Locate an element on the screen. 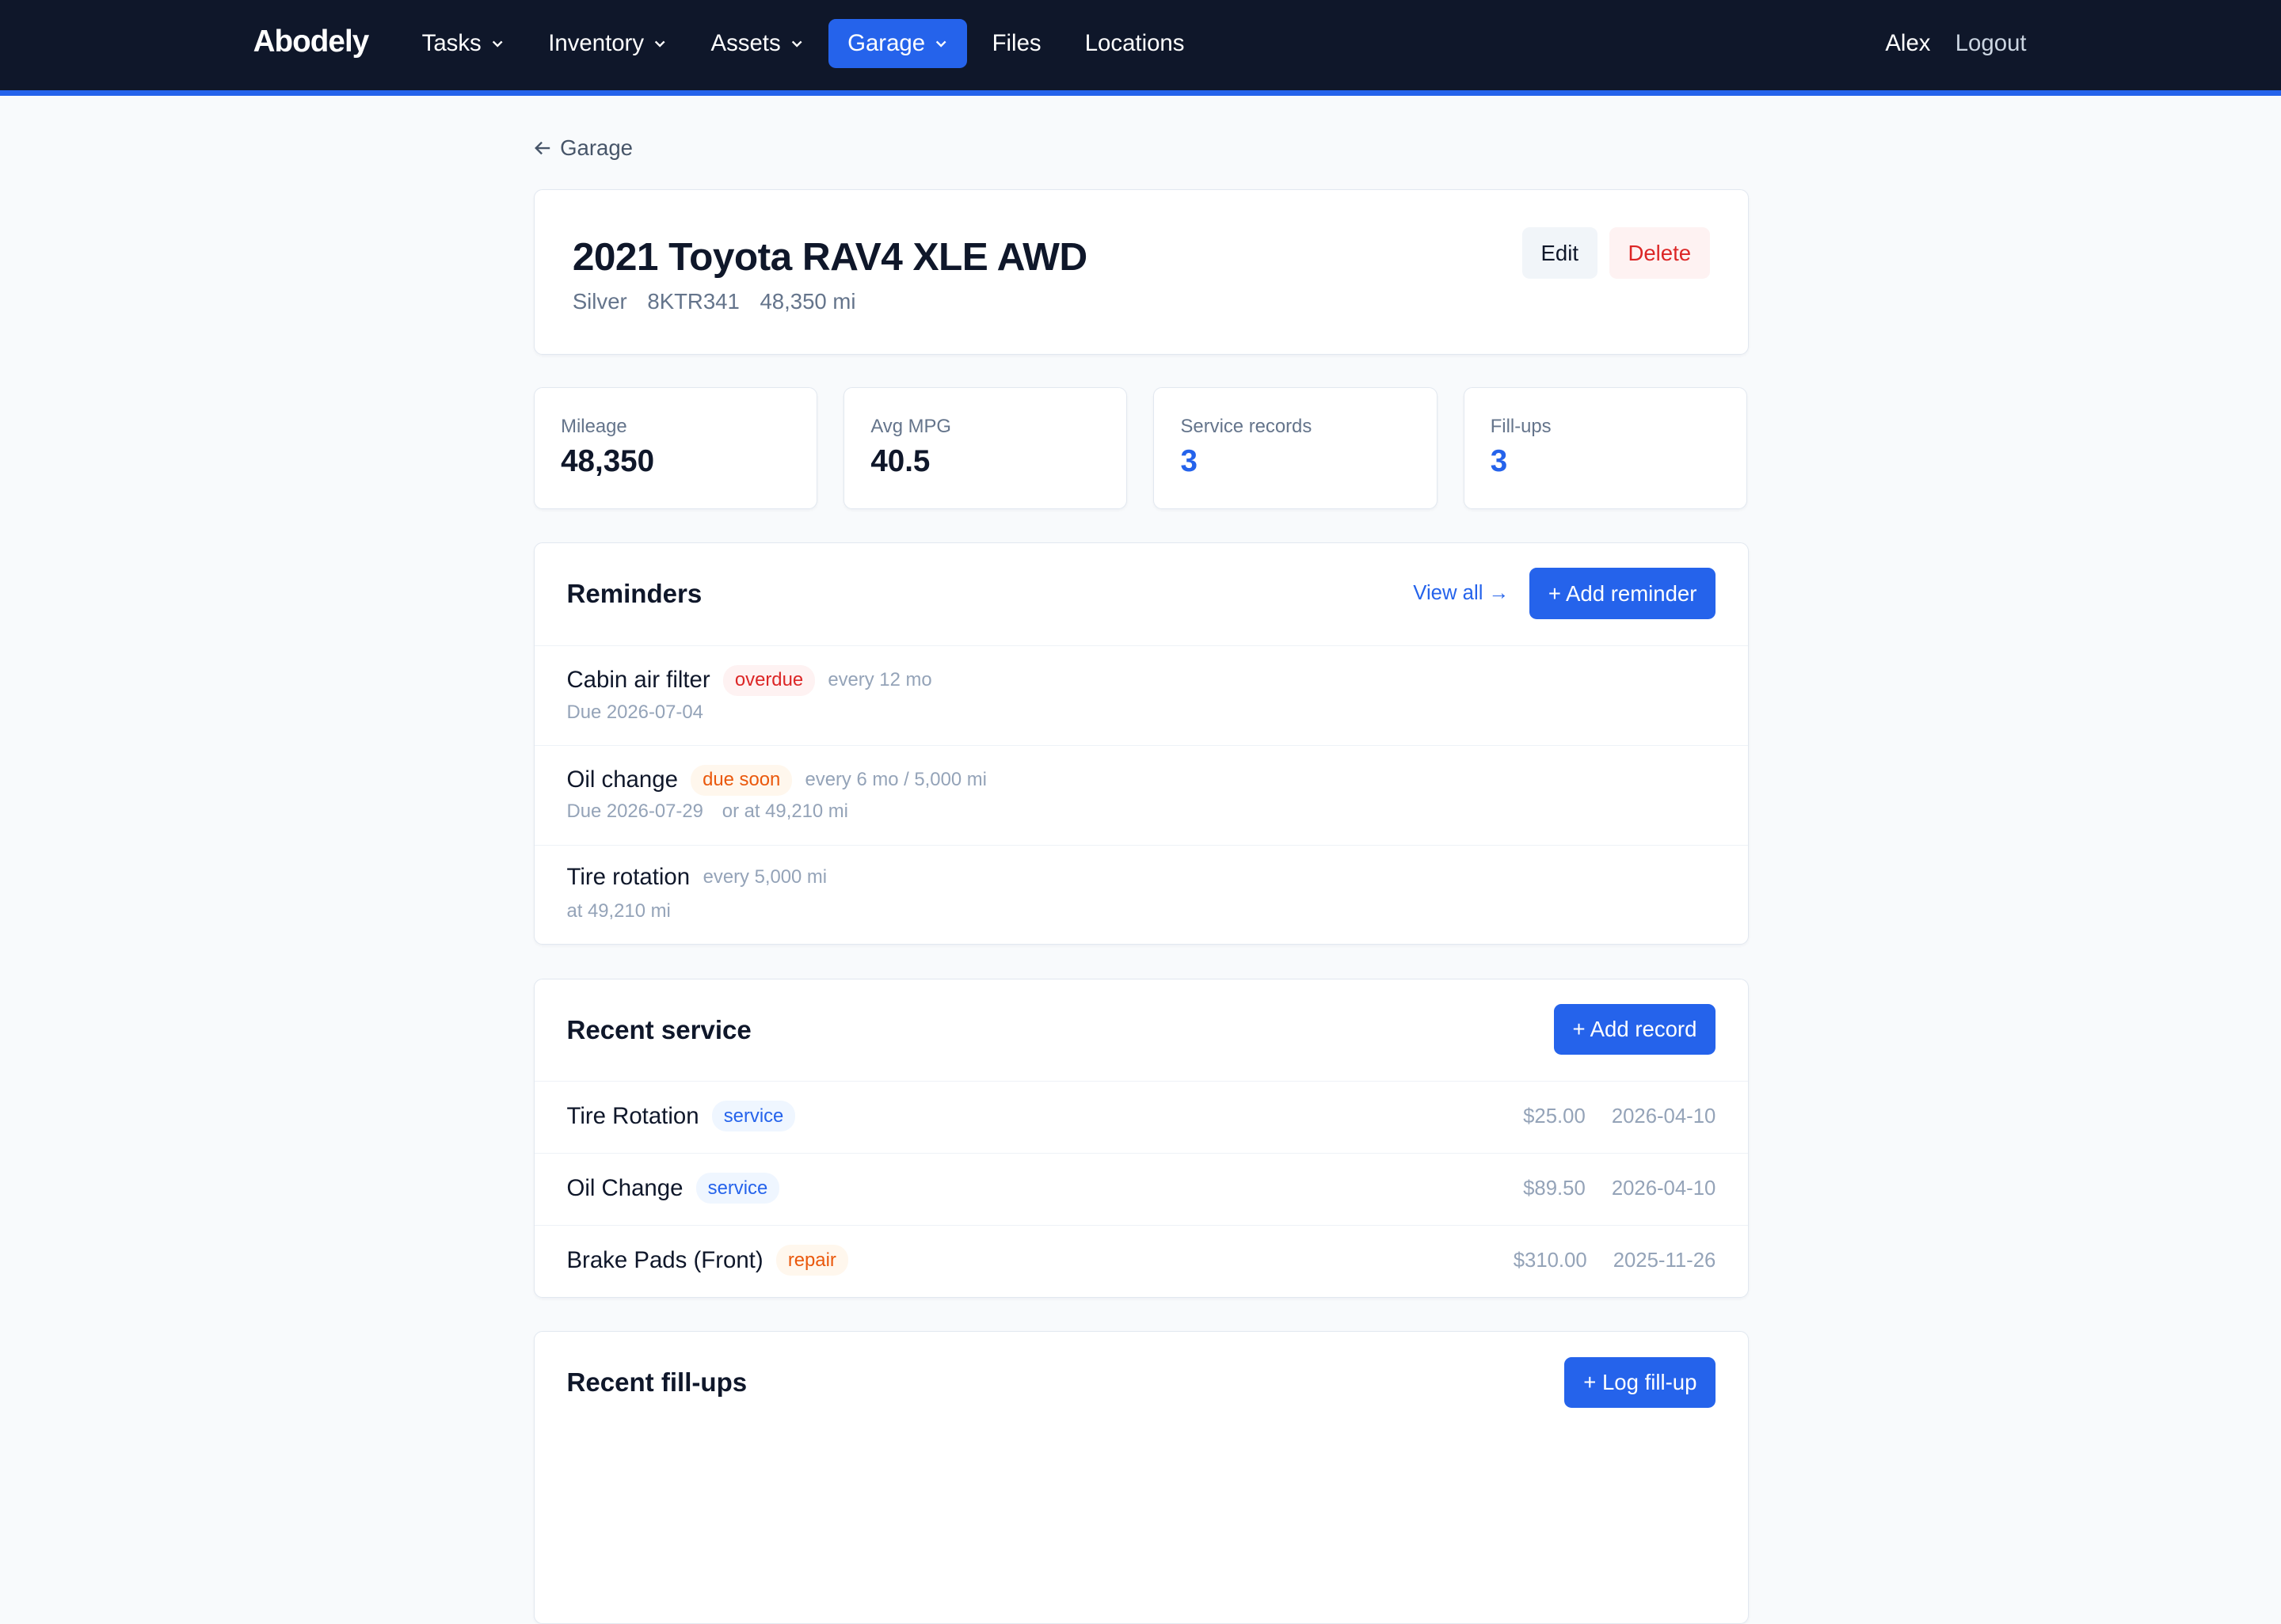 Image resolution: width=2281 pixels, height=1624 pixels. service-left: Tire Rotation service is located at coordinates (681, 1116).